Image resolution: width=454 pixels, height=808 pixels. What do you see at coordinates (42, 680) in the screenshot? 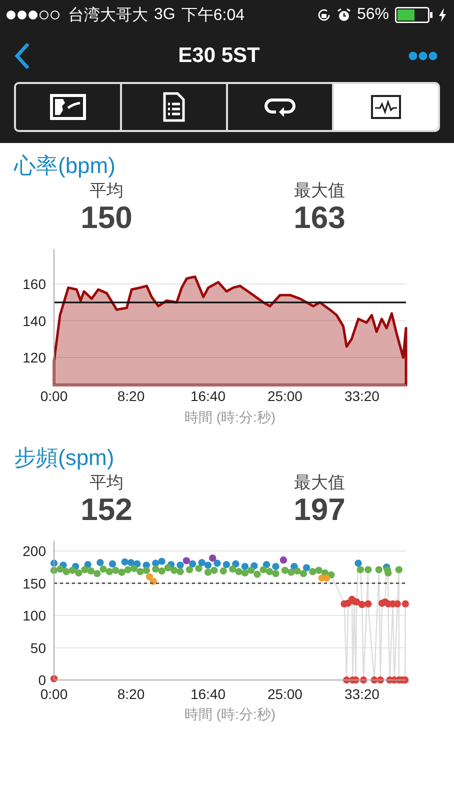
I see `y-tick-label: 0` at bounding box center [42, 680].